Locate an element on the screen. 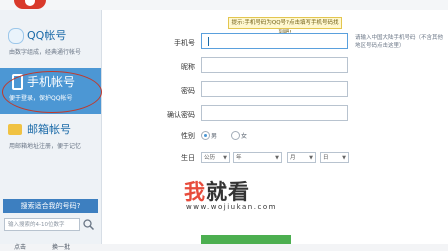 The image size is (448, 251). sidebar-item-qq-account: QQ帐号 由数字组成，经典通行帐号 is located at coordinates (50, 45).